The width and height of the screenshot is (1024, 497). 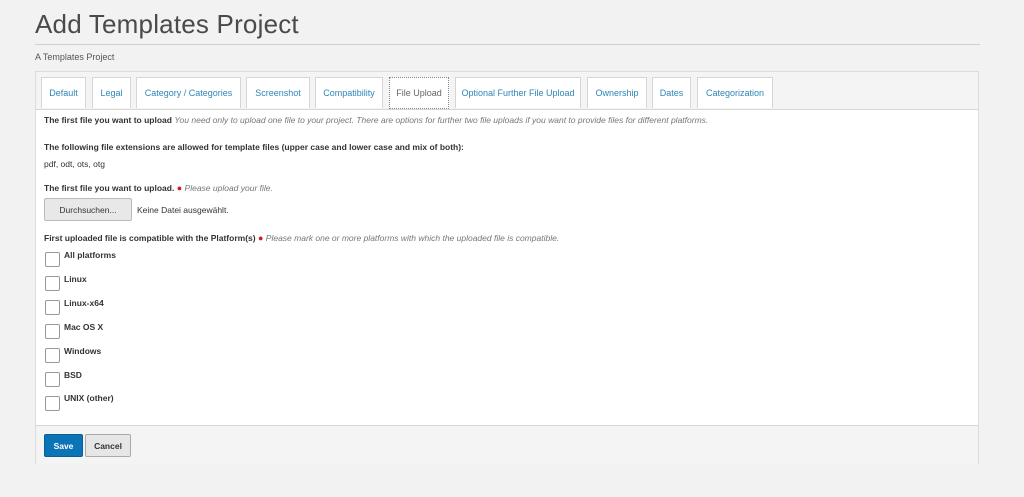 I want to click on save-button: Save, so click(x=63, y=445).